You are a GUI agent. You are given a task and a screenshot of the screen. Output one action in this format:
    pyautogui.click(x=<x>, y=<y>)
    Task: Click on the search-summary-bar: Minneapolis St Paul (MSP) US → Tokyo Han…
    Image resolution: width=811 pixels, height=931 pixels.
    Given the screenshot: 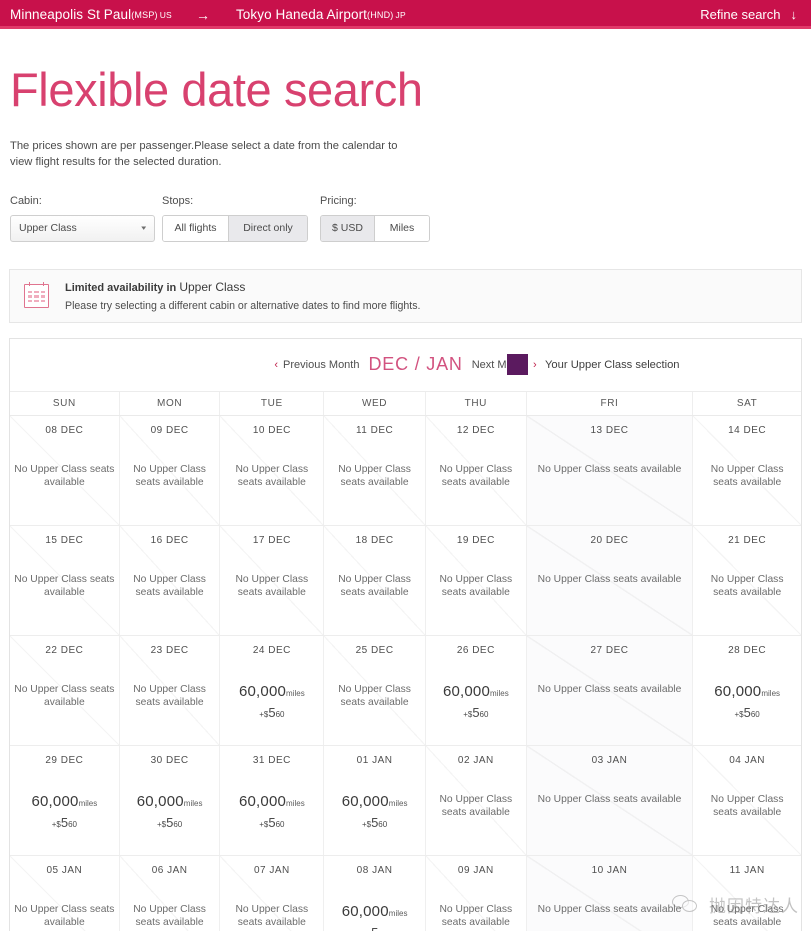 What is the action you would take?
    pyautogui.click(x=405, y=14)
    